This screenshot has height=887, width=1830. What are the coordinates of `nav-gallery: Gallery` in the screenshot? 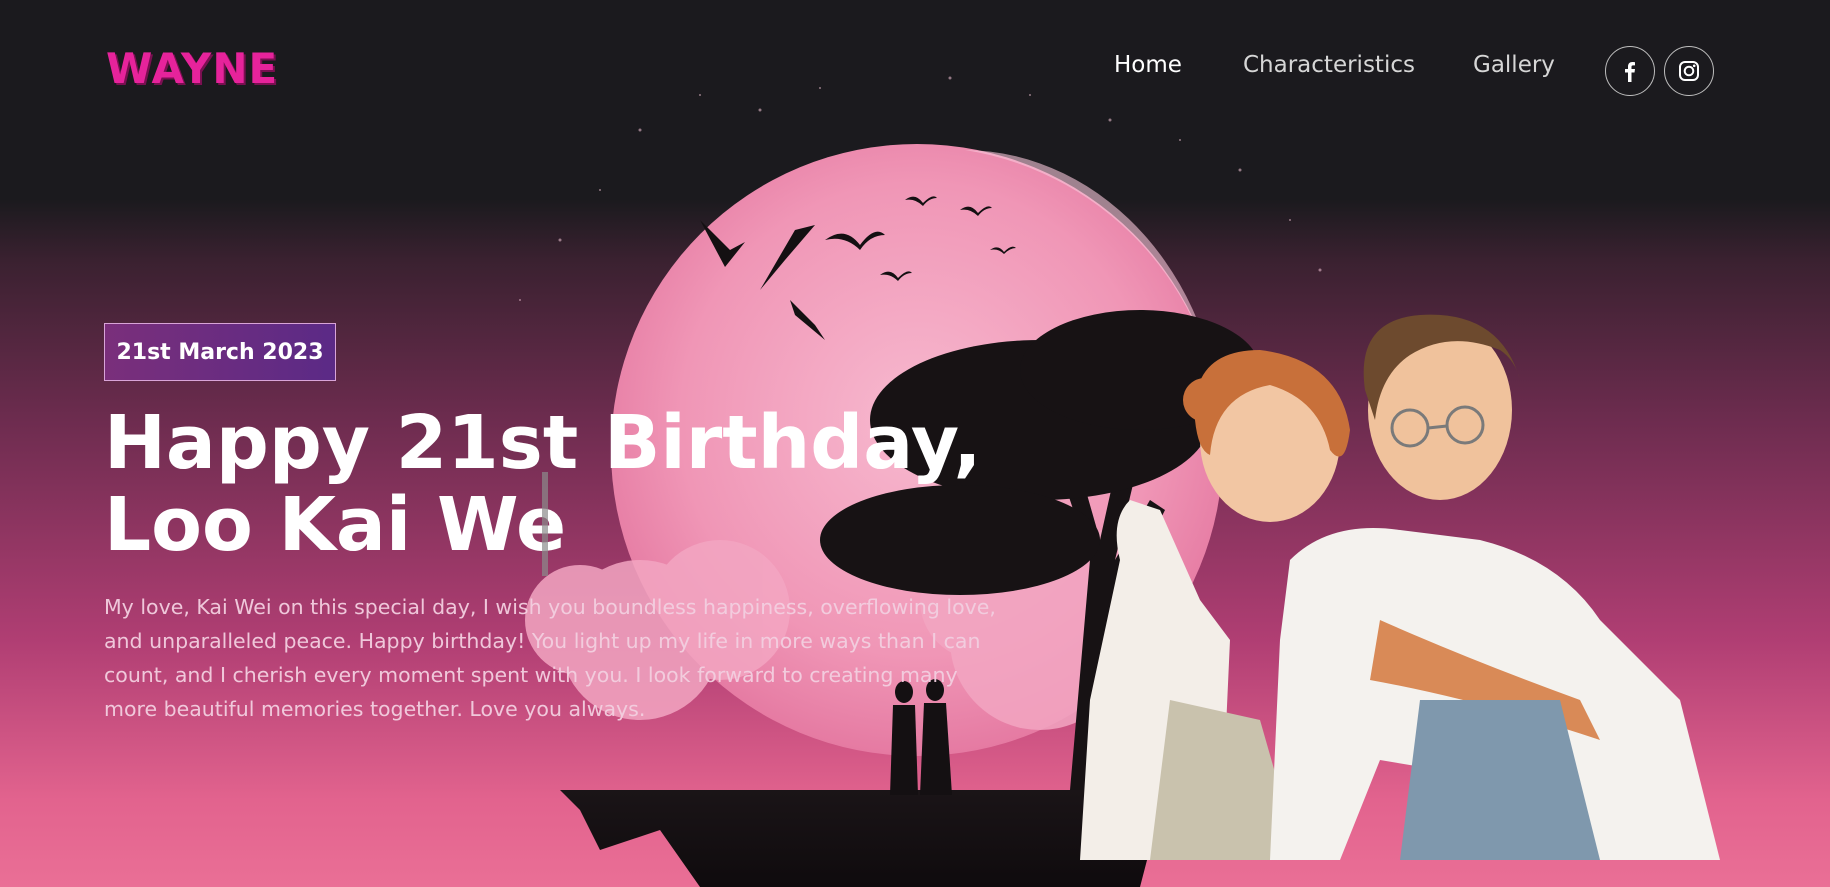 It's located at (1514, 65).